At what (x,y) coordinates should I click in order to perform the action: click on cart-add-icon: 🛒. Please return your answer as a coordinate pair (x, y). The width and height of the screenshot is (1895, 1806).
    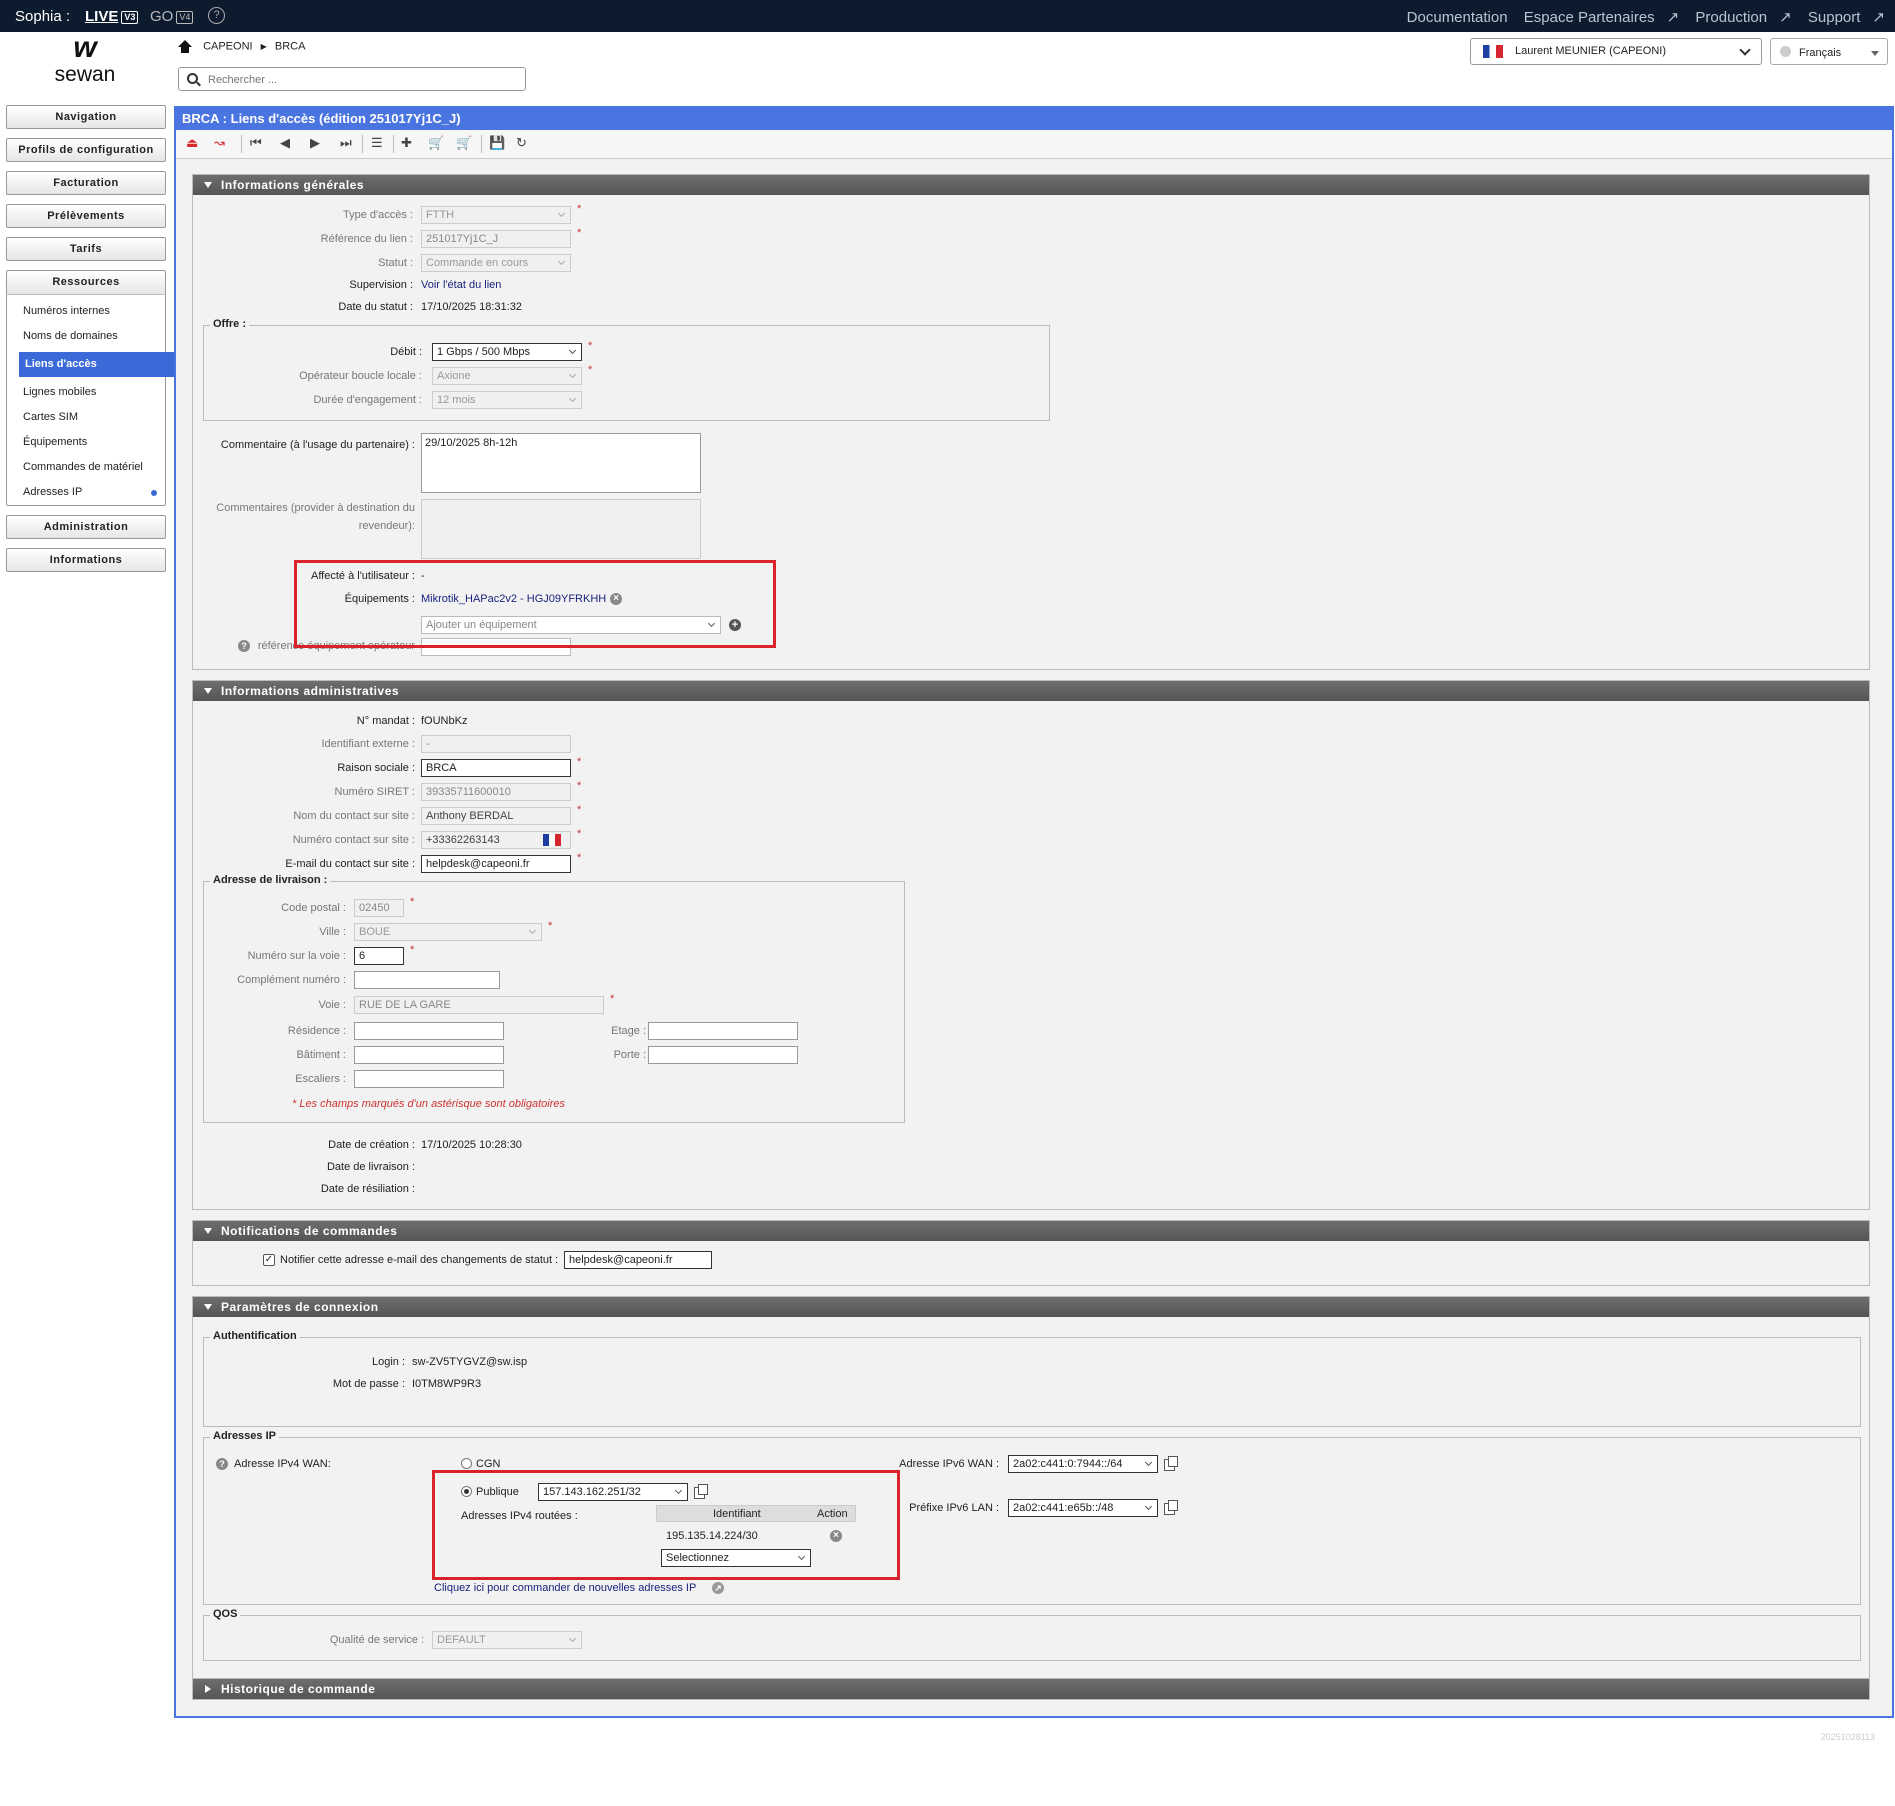
    Looking at the image, I should click on (436, 143).